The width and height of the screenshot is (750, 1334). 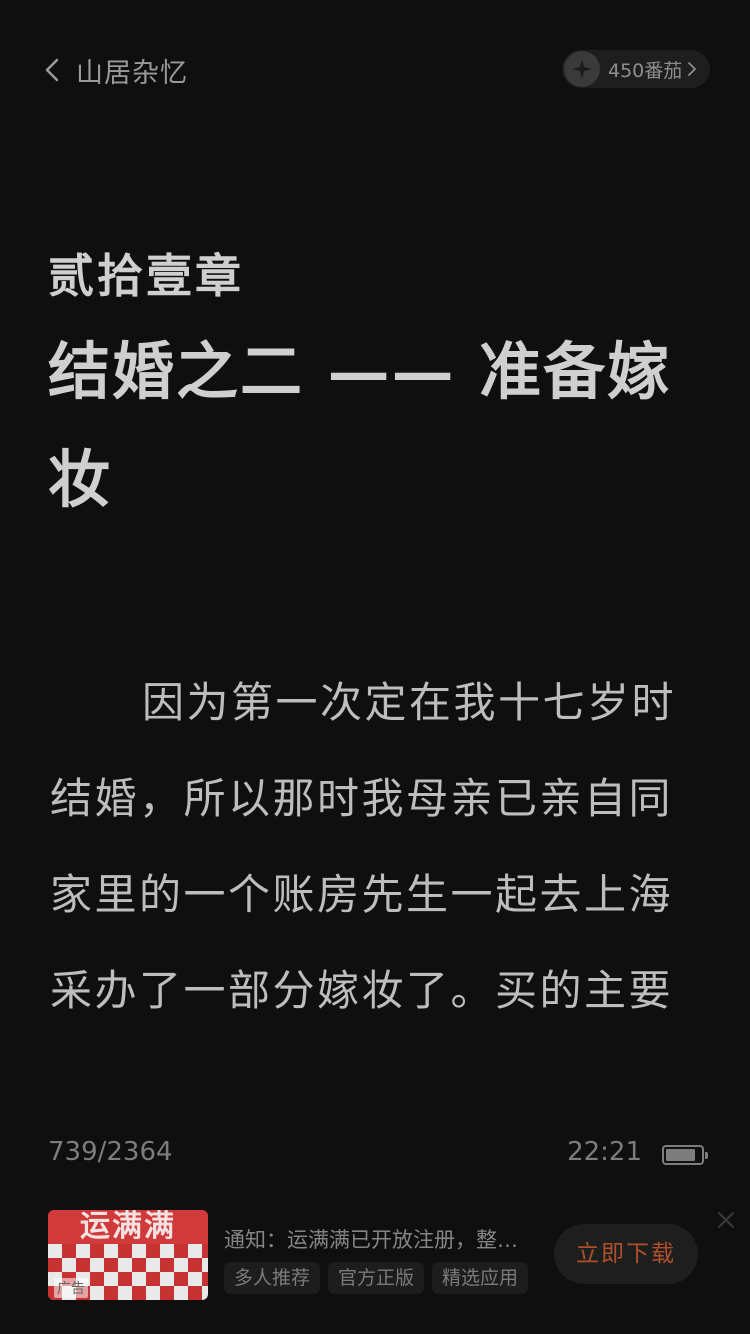 What do you see at coordinates (582, 69) in the screenshot?
I see `sparkle-coin-icon` at bounding box center [582, 69].